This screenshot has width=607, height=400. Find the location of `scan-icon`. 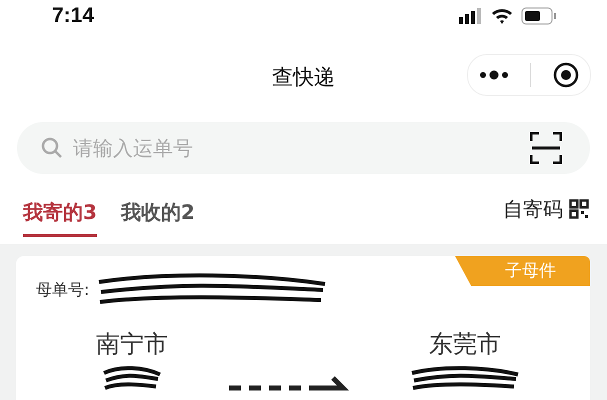

scan-icon is located at coordinates (546, 148).